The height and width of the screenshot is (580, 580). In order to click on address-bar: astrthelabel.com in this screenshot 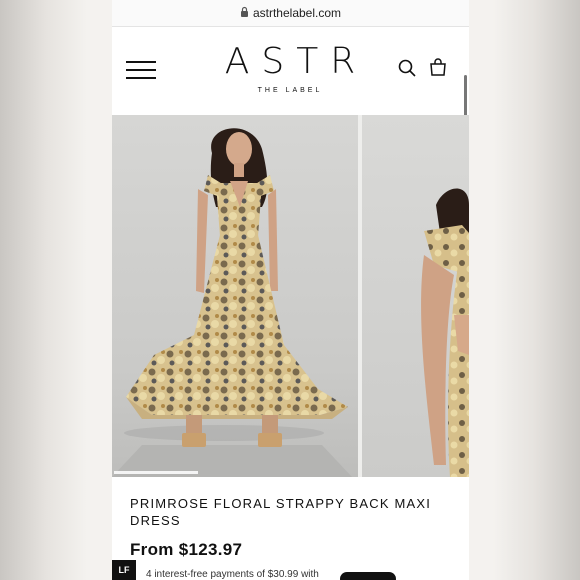, I will do `click(290, 13)`.